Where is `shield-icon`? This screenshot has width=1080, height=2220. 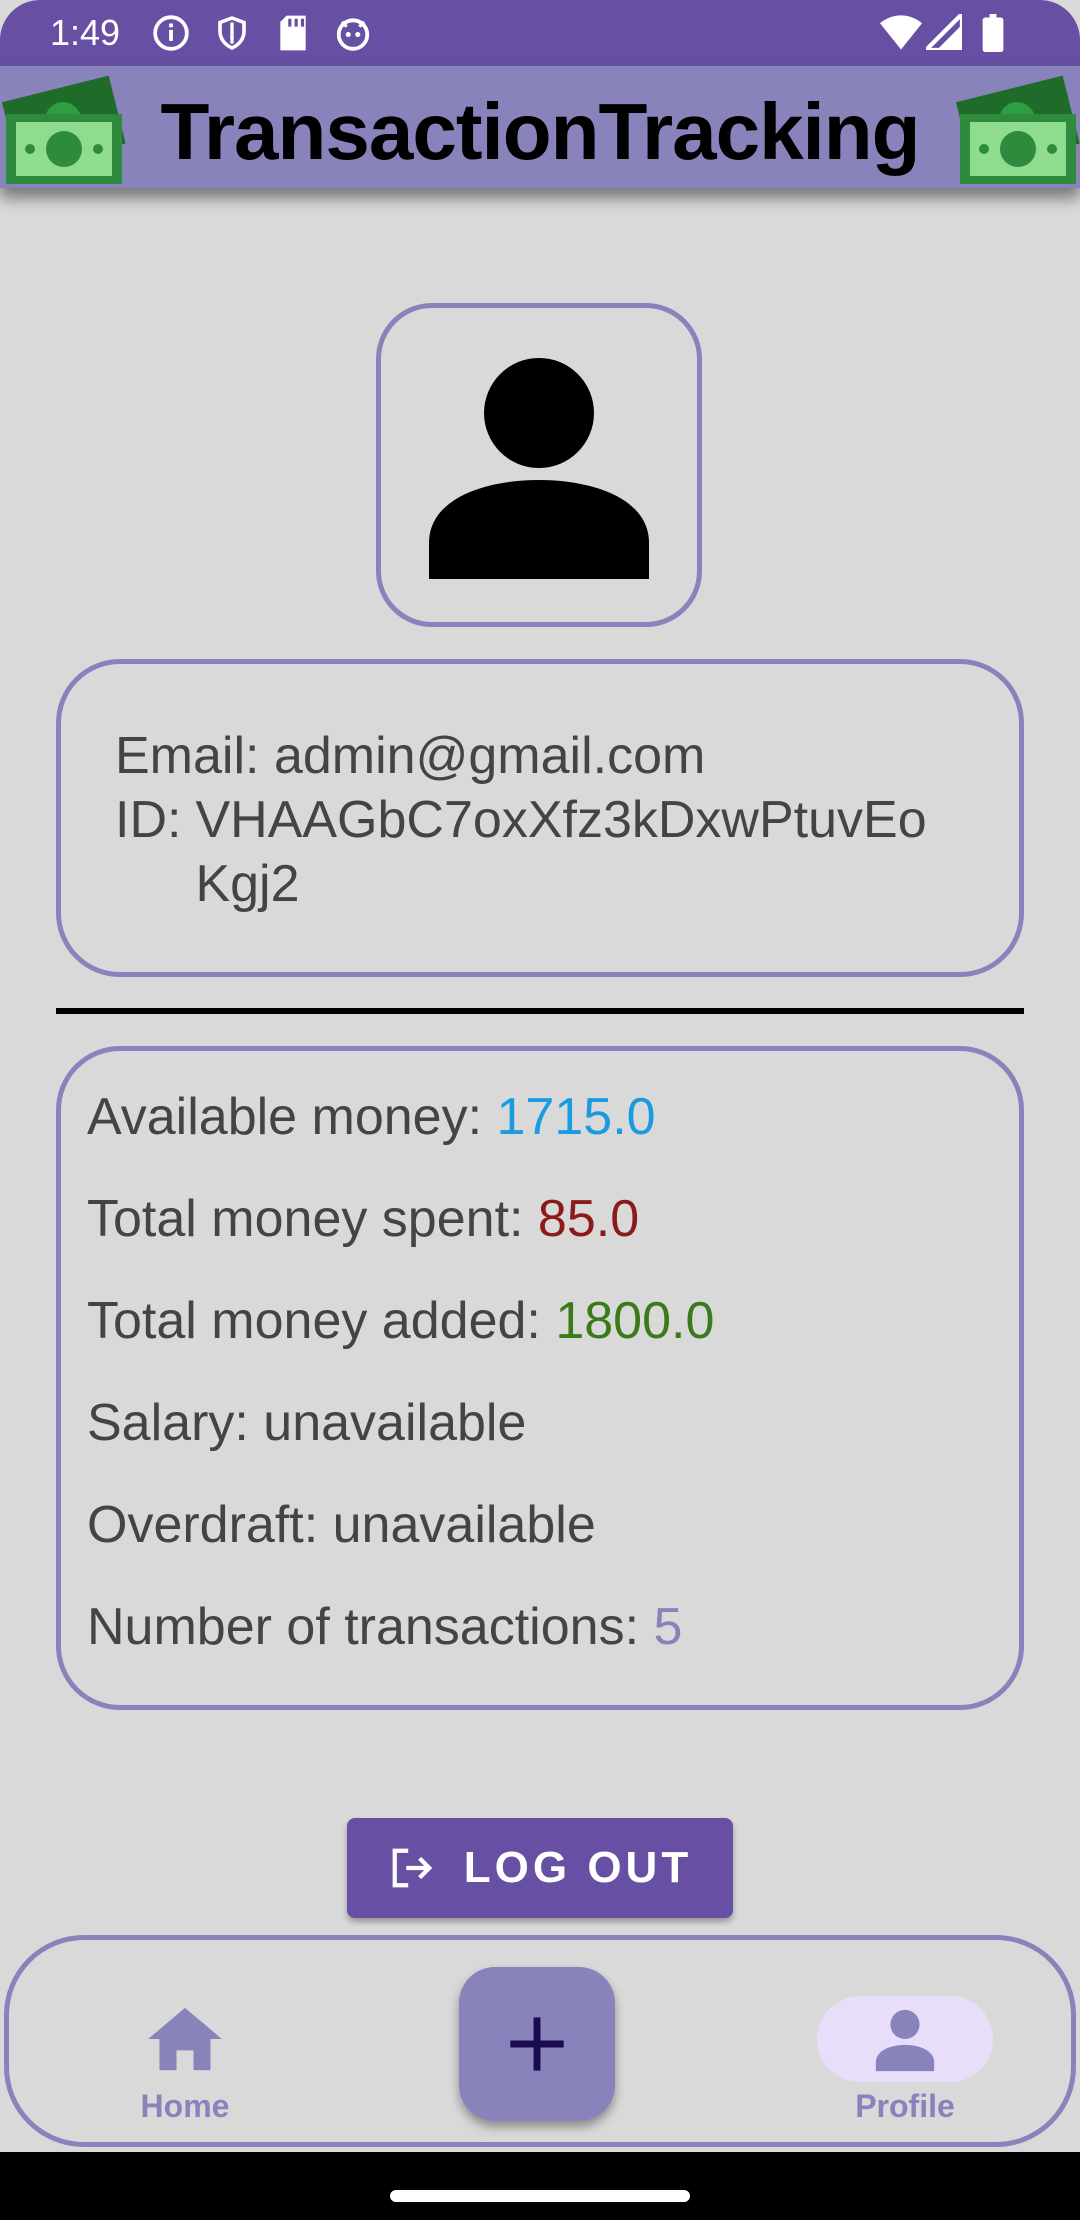 shield-icon is located at coordinates (232, 33).